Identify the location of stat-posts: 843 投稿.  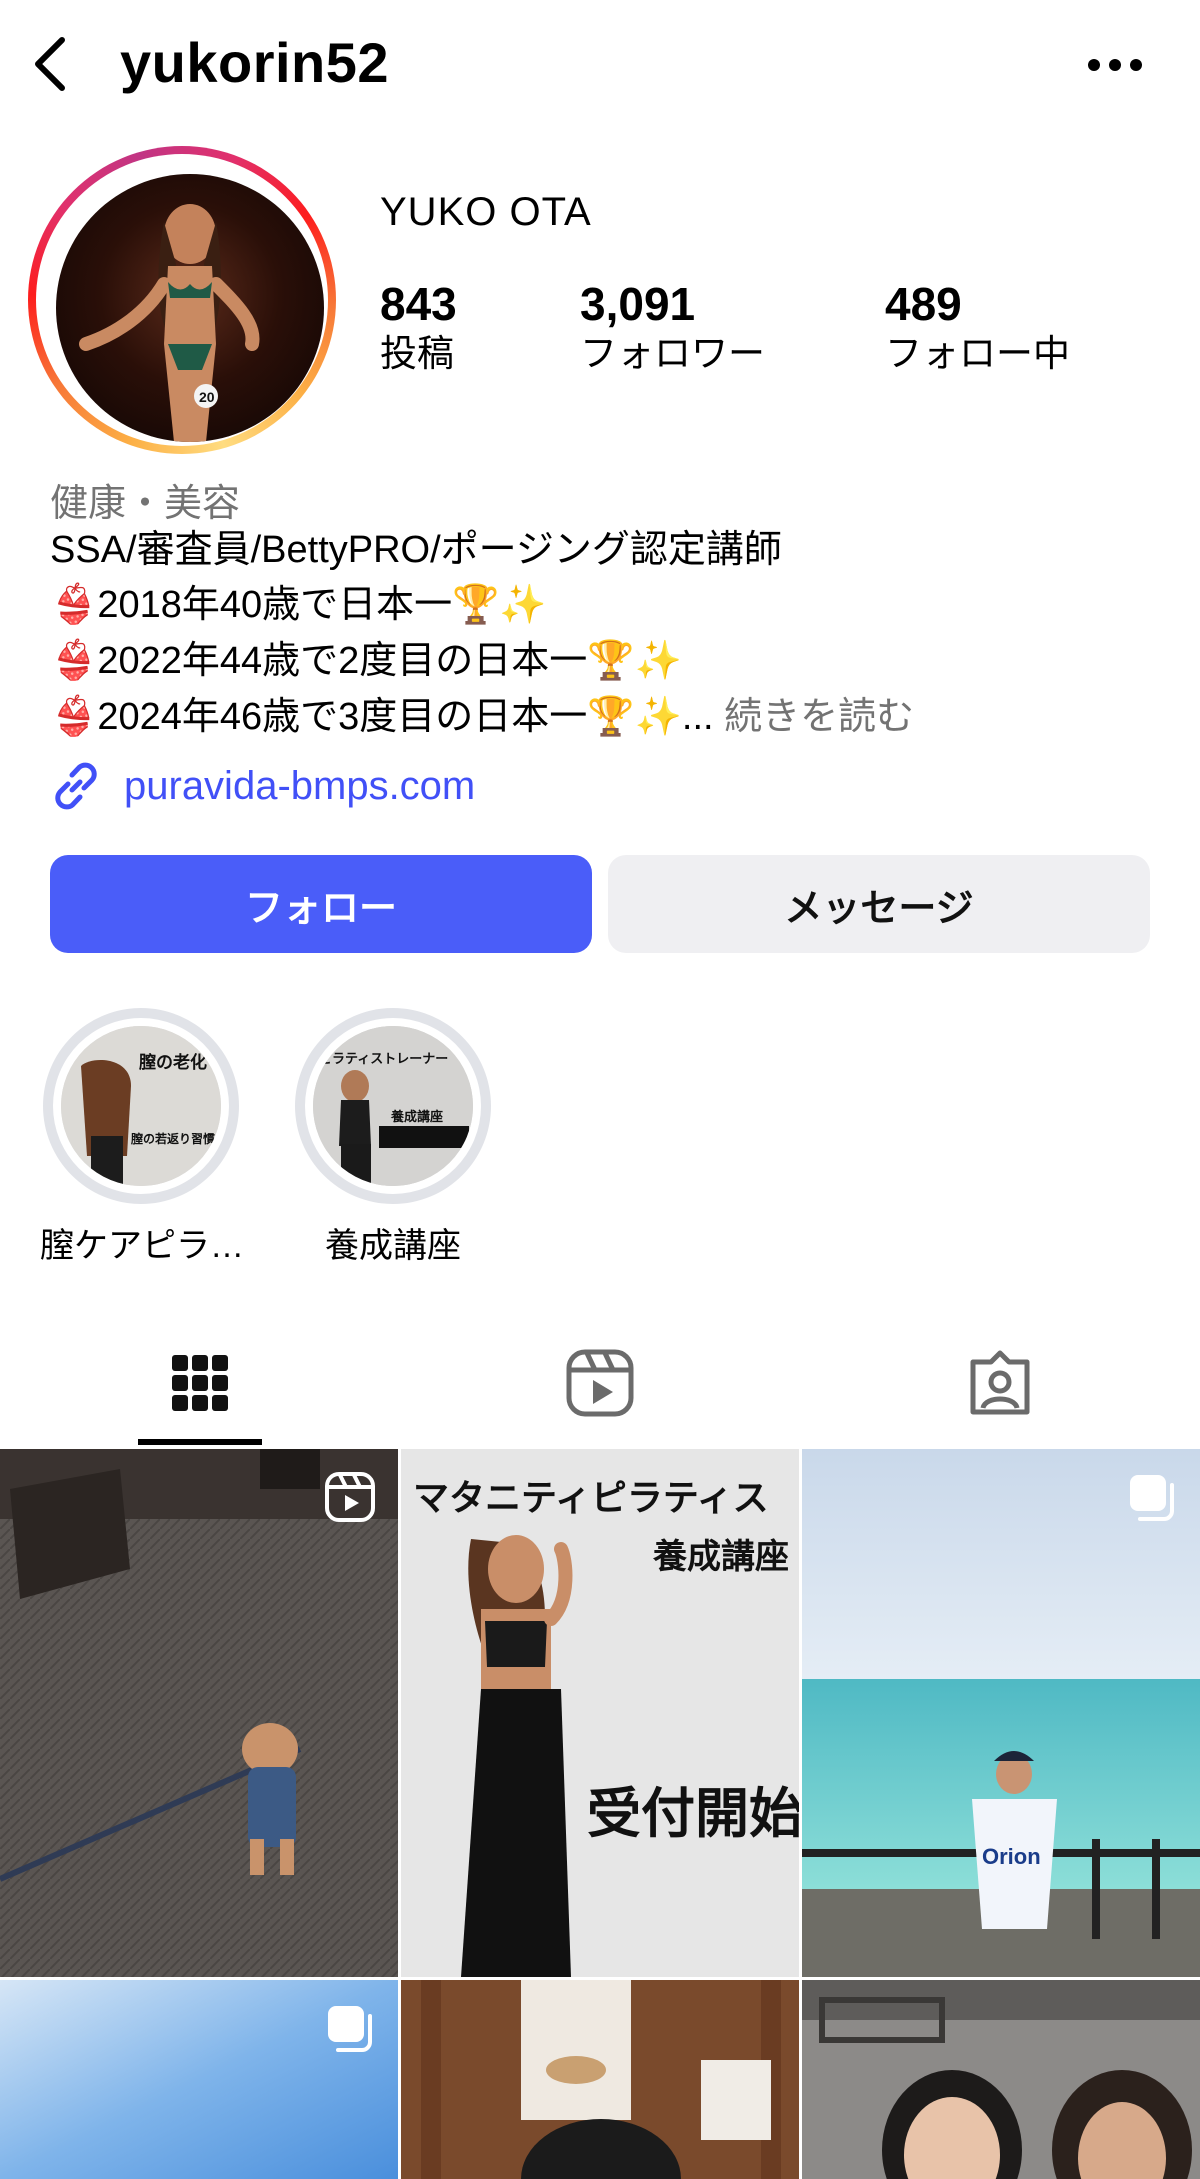
(418, 328).